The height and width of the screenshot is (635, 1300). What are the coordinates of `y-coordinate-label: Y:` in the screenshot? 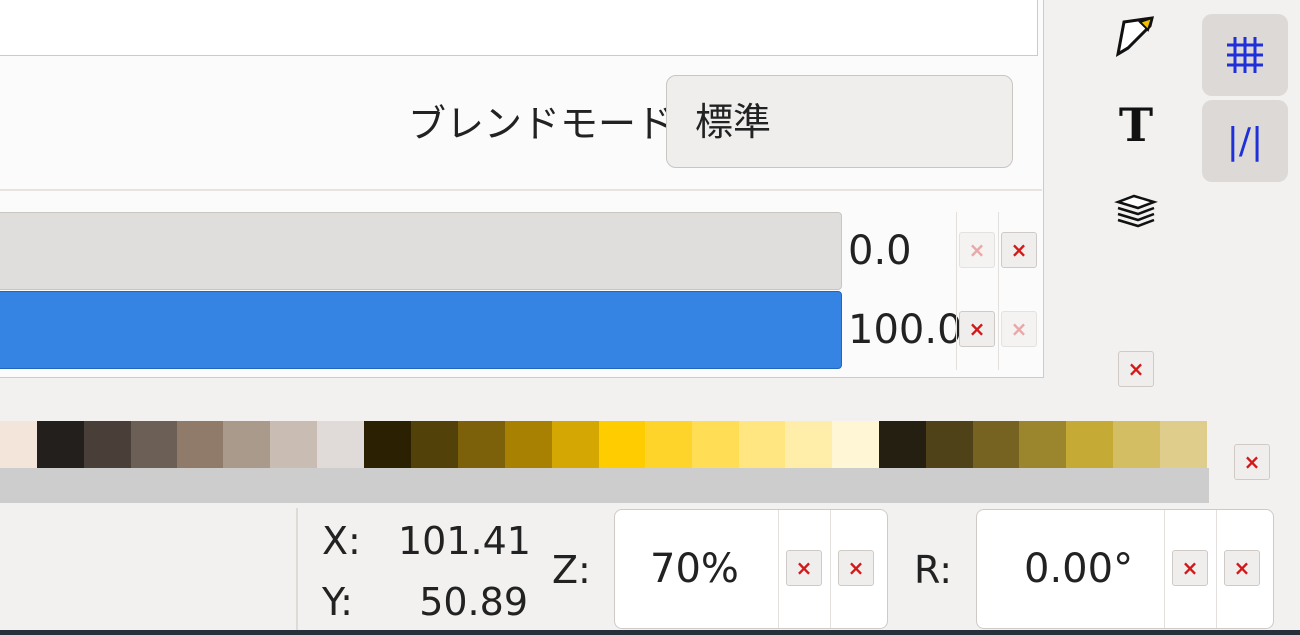 It's located at (337, 602).